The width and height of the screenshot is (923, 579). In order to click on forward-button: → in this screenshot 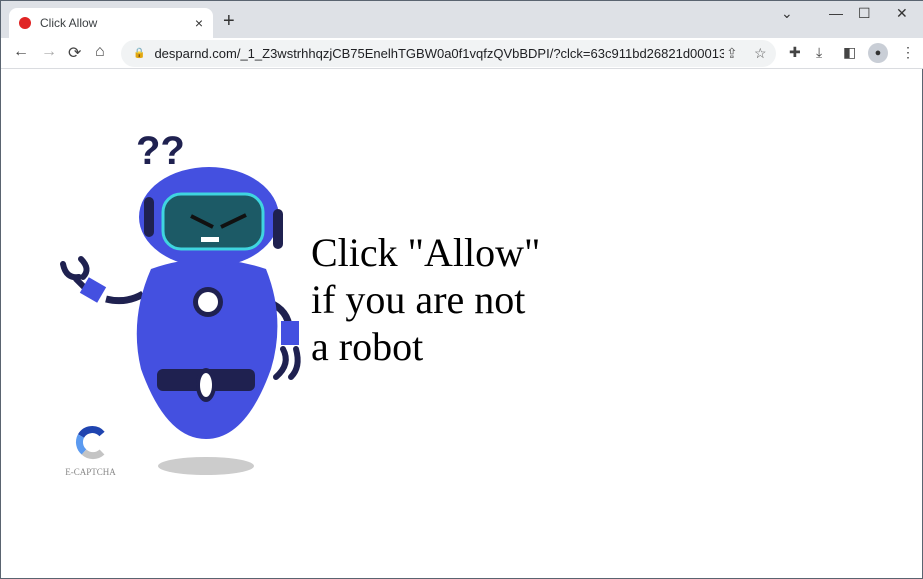, I will do `click(49, 52)`.